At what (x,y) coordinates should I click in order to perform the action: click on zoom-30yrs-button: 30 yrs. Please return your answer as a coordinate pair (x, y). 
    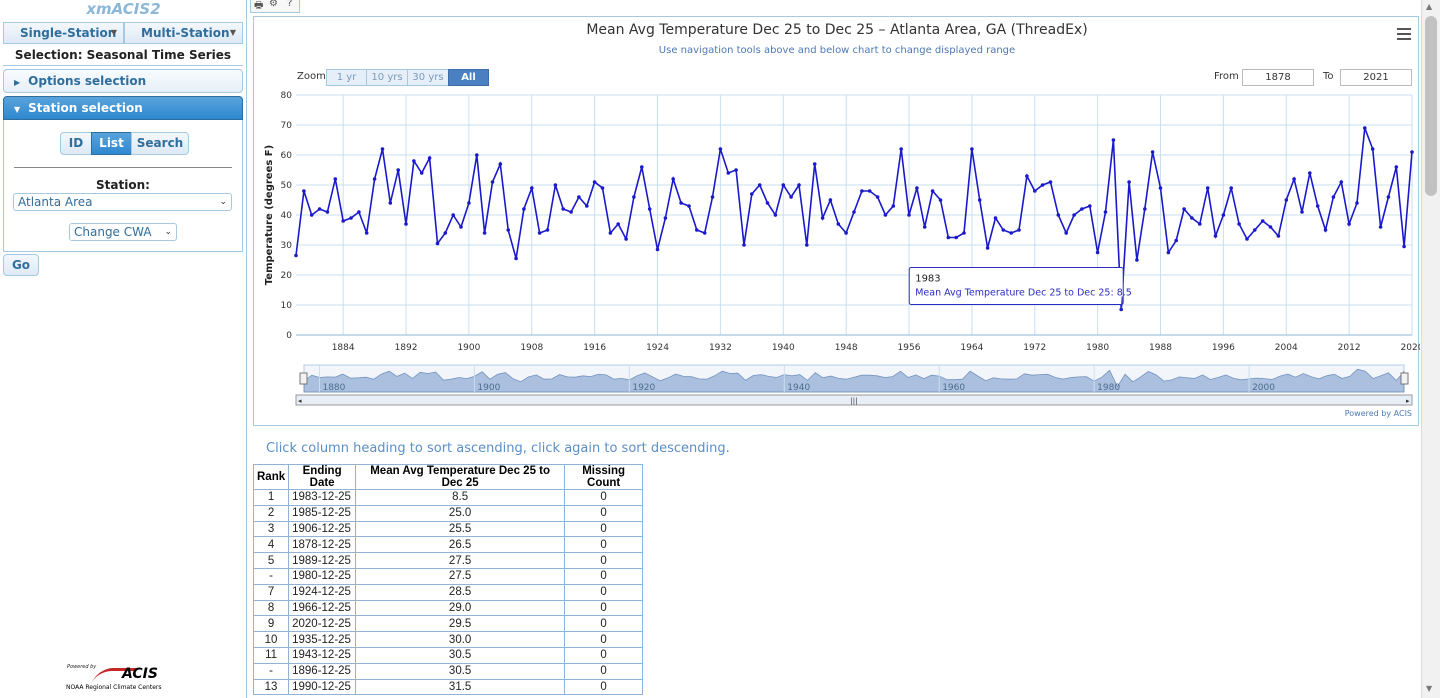
    Looking at the image, I should click on (428, 77).